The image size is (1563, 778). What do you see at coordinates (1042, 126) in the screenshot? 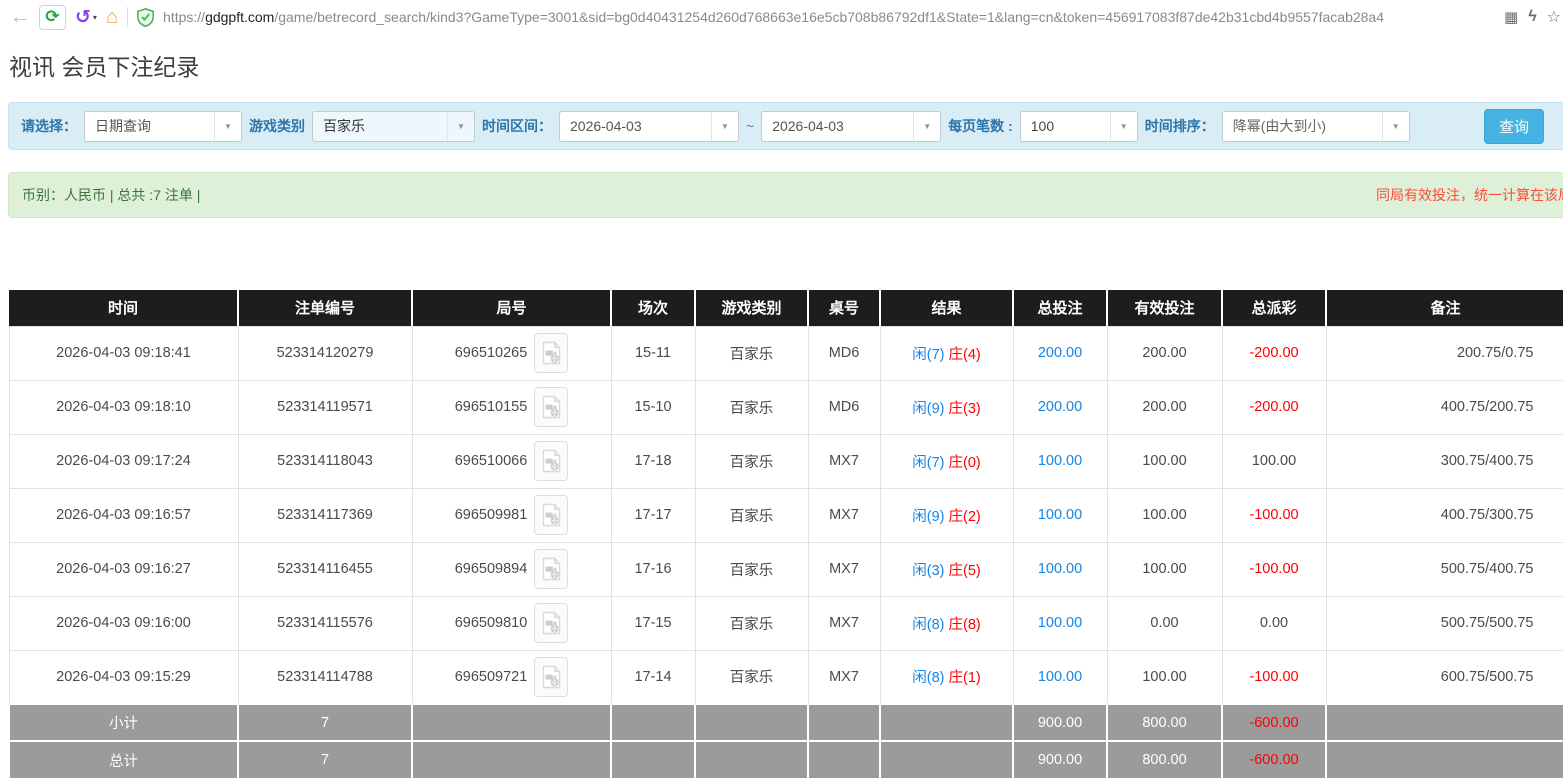
I see `page-size-value: 100` at bounding box center [1042, 126].